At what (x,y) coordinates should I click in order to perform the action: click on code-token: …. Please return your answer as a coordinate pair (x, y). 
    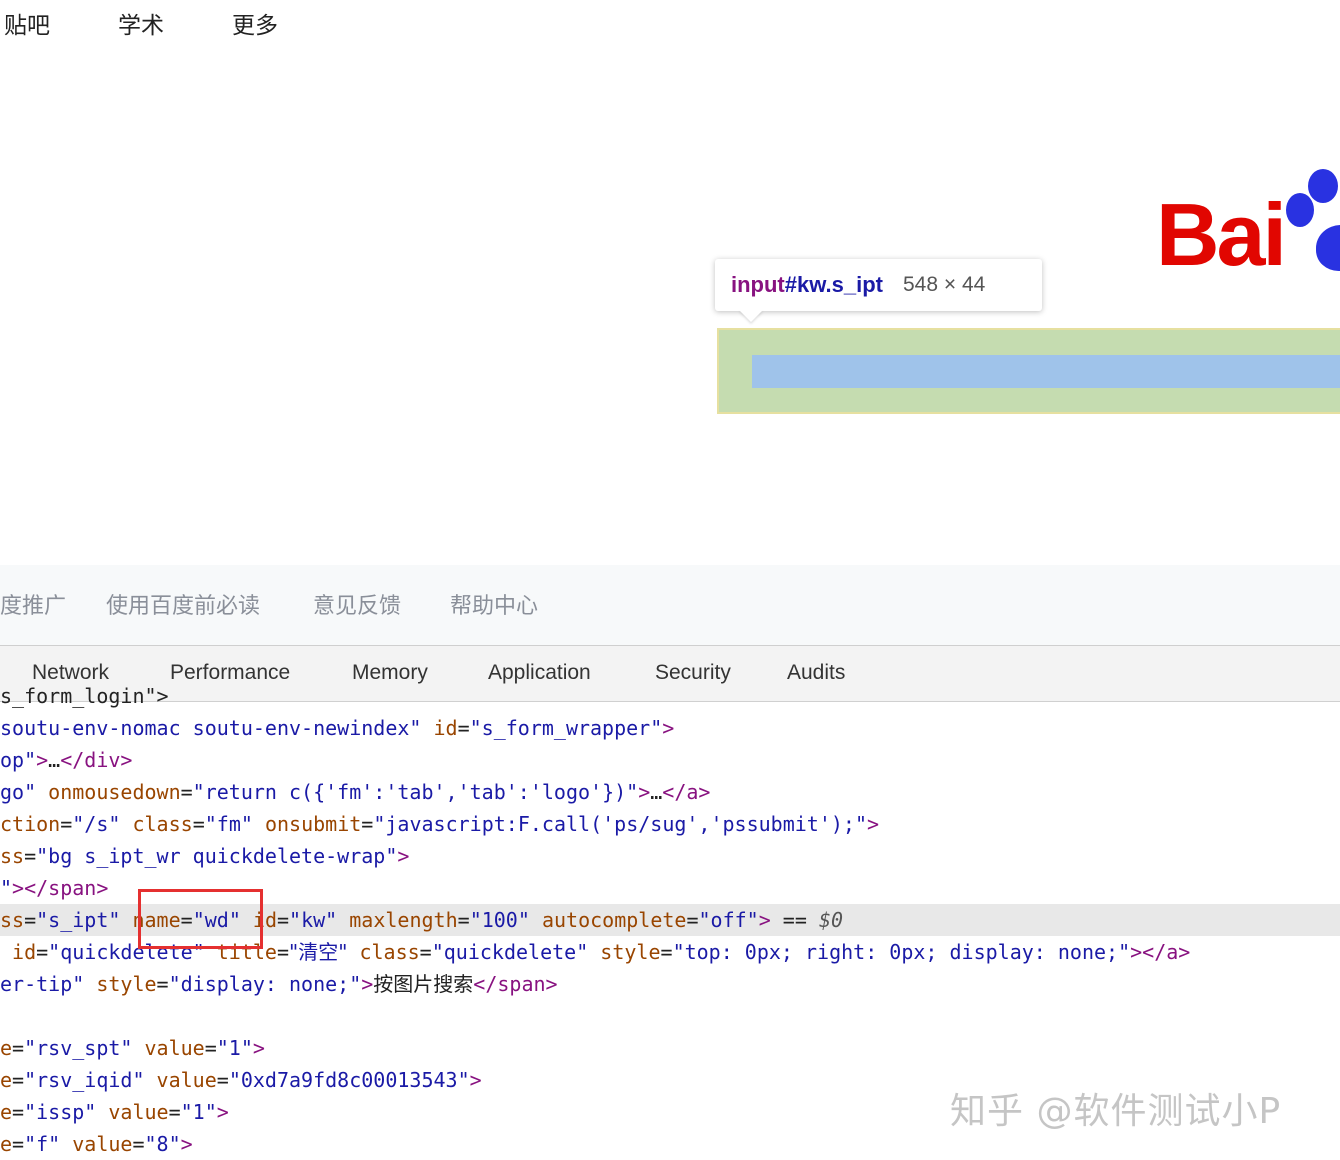
    Looking at the image, I should click on (54, 760).